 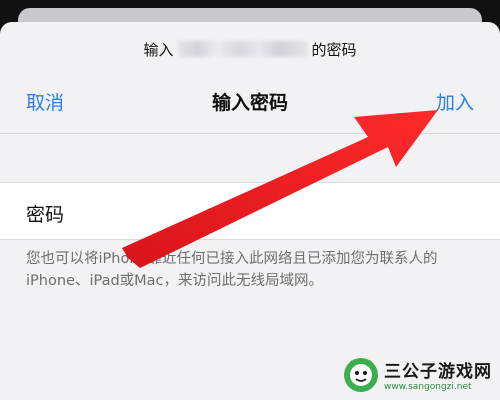 What do you see at coordinates (455, 101) in the screenshot?
I see `join-button: 加入` at bounding box center [455, 101].